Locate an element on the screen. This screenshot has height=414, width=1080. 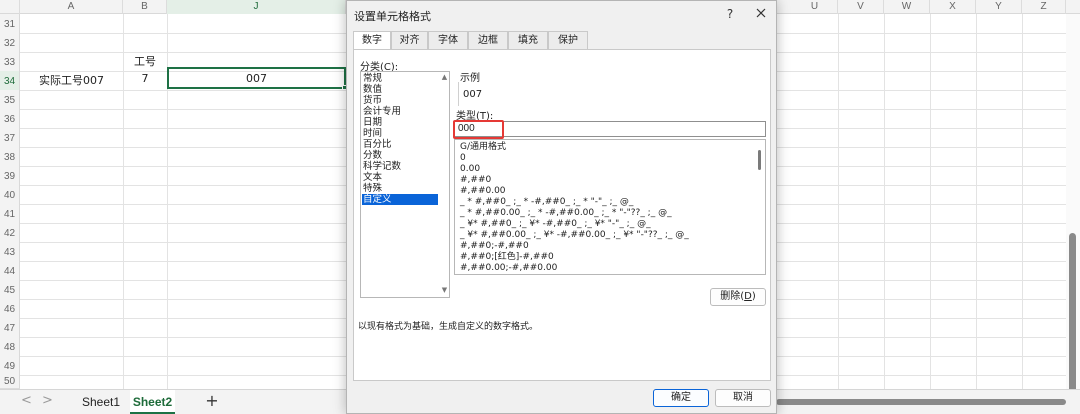
category-item: 货币 is located at coordinates (400, 100).